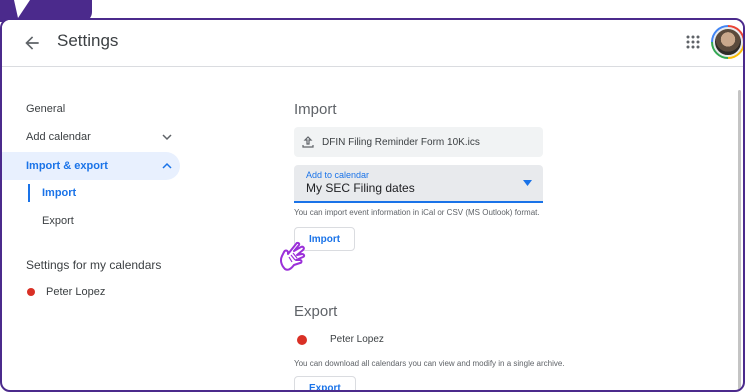  Describe the element at coordinates (75, 292) in the screenshot. I see `sidebar-calendar-peter-lopez: Peter Lopez` at that location.